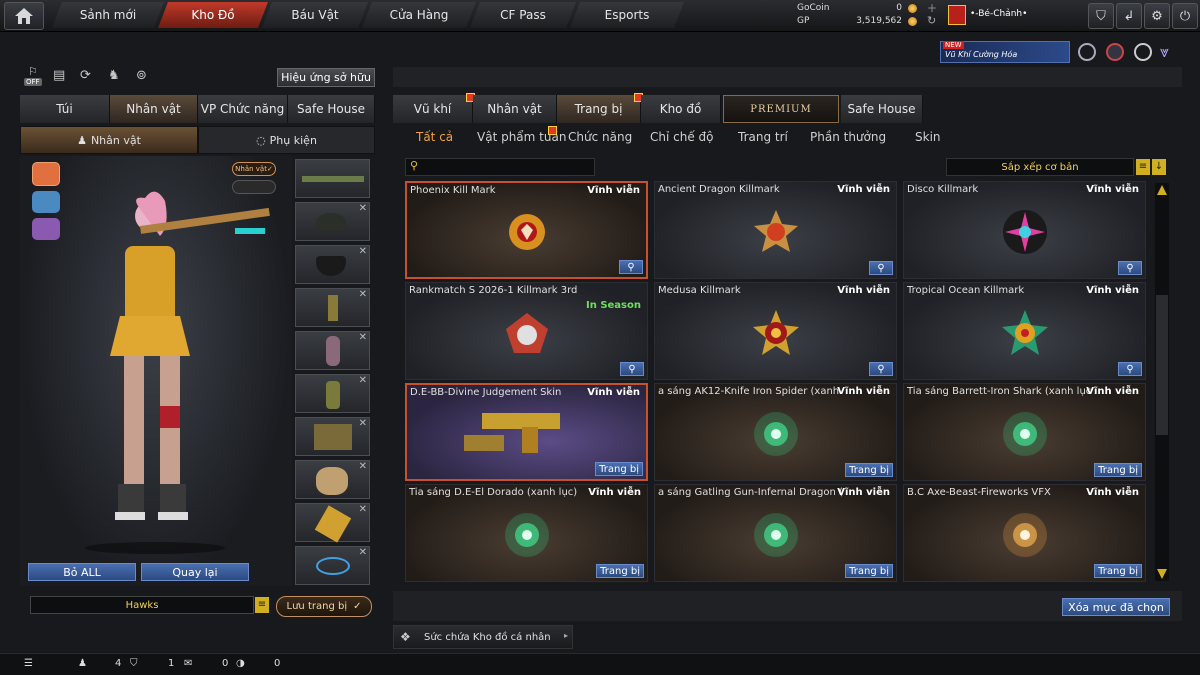  What do you see at coordinates (332, 178) in the screenshot?
I see `slot-weapon` at bounding box center [332, 178].